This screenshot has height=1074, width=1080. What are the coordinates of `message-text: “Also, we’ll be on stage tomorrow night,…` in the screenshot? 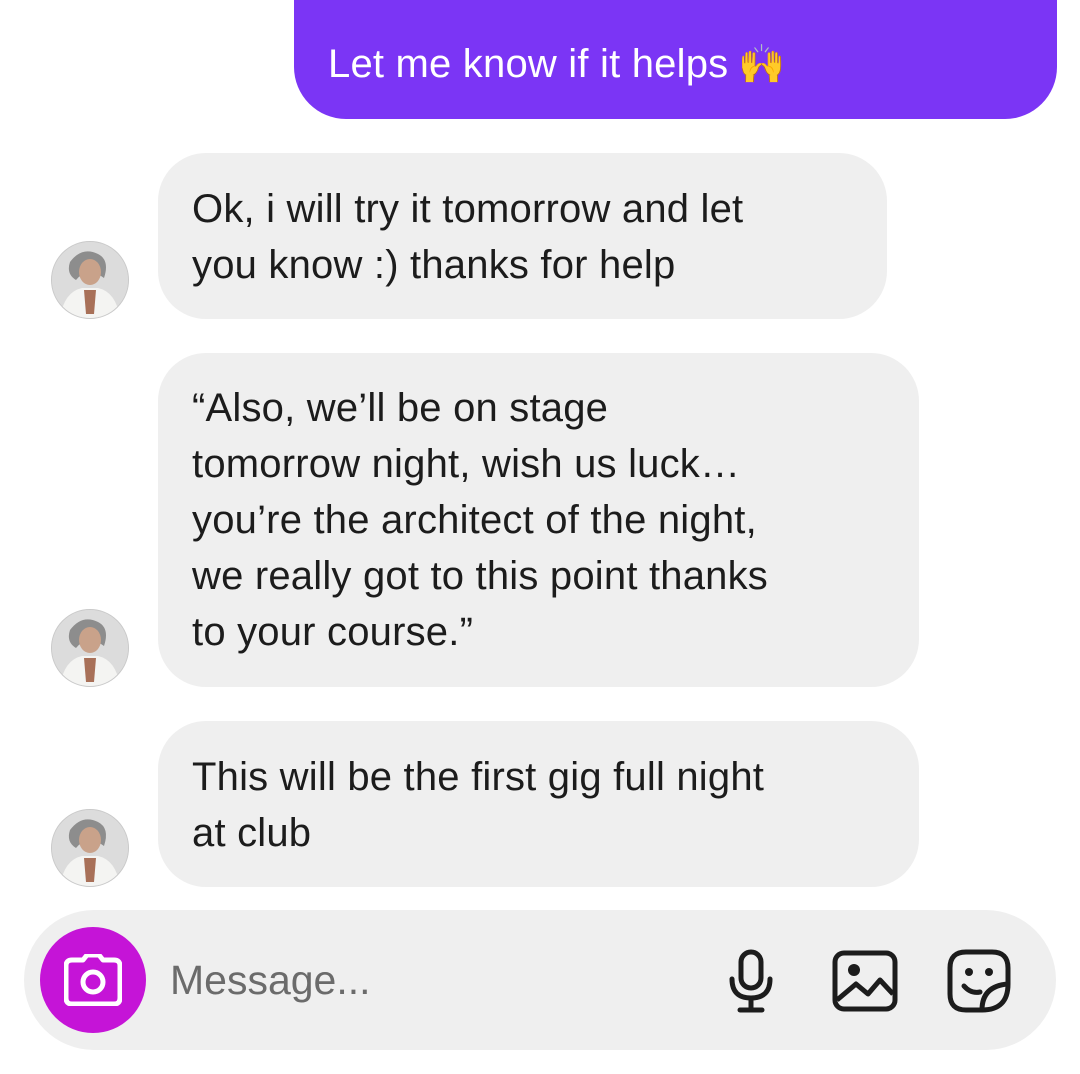 It's located at (480, 520).